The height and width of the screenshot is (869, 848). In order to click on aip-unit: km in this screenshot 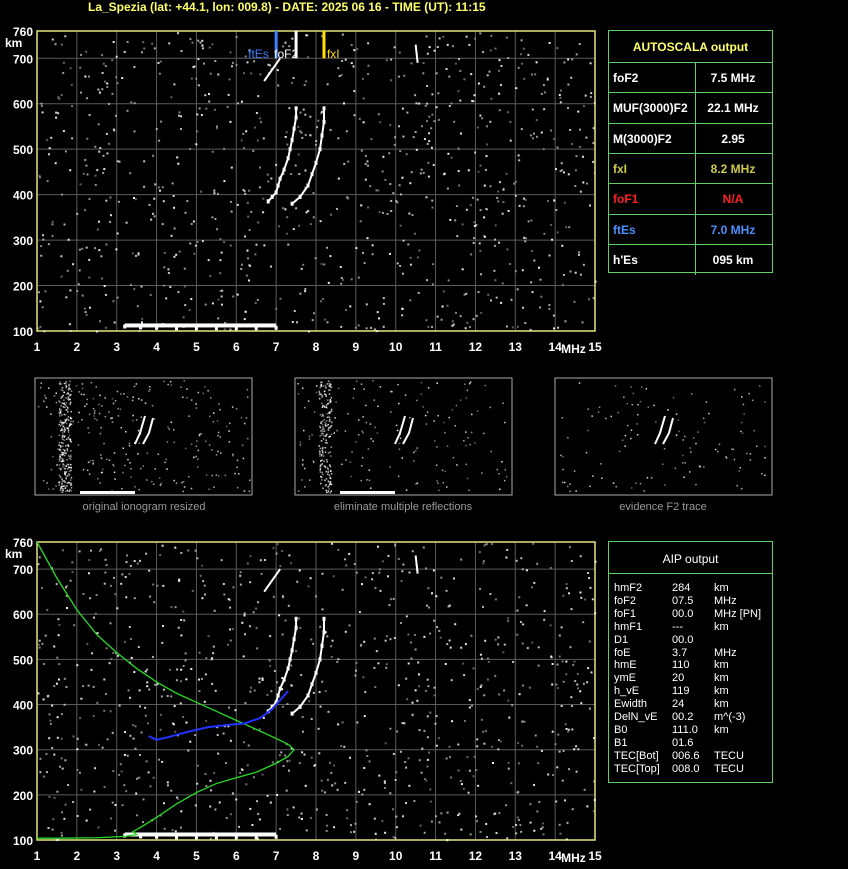, I will do `click(721, 691)`.